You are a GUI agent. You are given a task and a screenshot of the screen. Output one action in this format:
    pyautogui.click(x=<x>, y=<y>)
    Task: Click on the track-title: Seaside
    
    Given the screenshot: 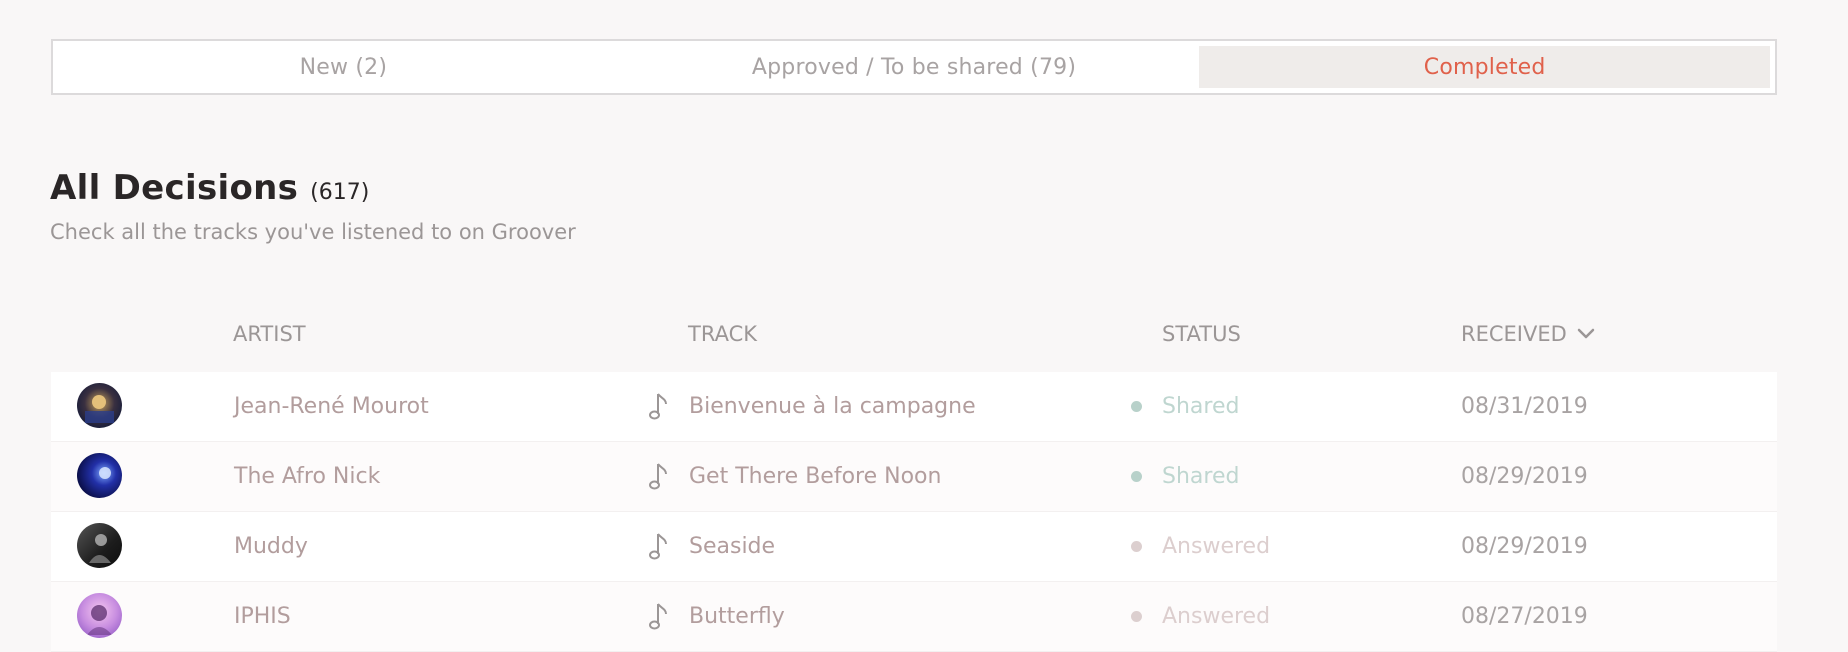 What is the action you would take?
    pyautogui.click(x=732, y=546)
    